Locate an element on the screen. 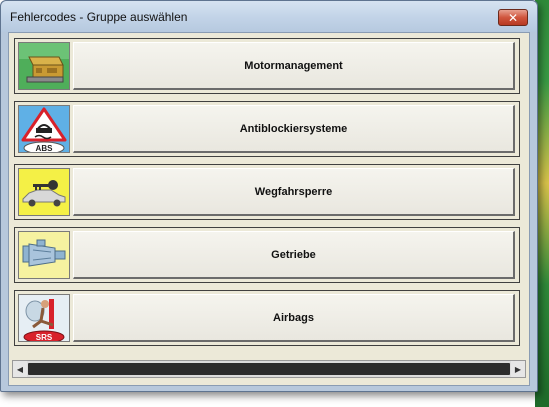 The height and width of the screenshot is (407, 549). scroll-right-arrow-icon: ▶ is located at coordinates (518, 369).